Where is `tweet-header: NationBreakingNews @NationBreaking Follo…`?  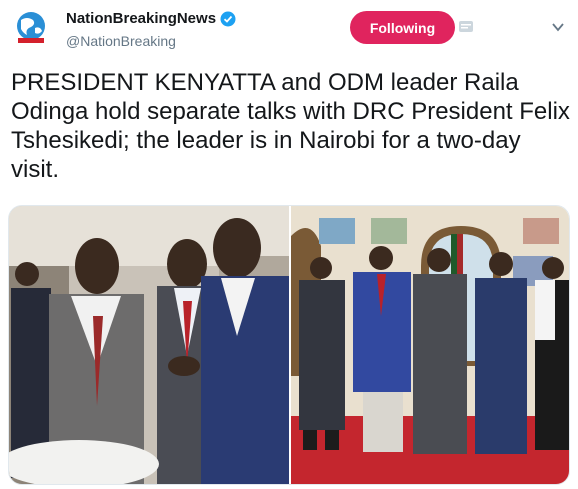 tweet-header: NationBreakingNews @NationBreaking Follo… is located at coordinates (289, 30).